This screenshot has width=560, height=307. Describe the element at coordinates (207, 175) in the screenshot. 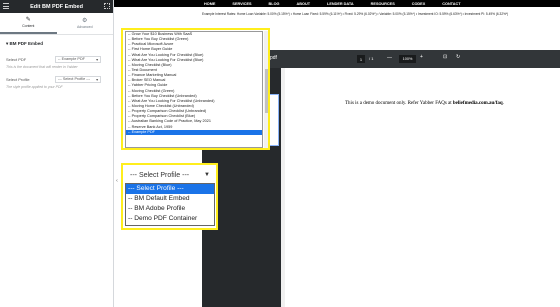

I see `chevron-down-icon: ▼` at that location.